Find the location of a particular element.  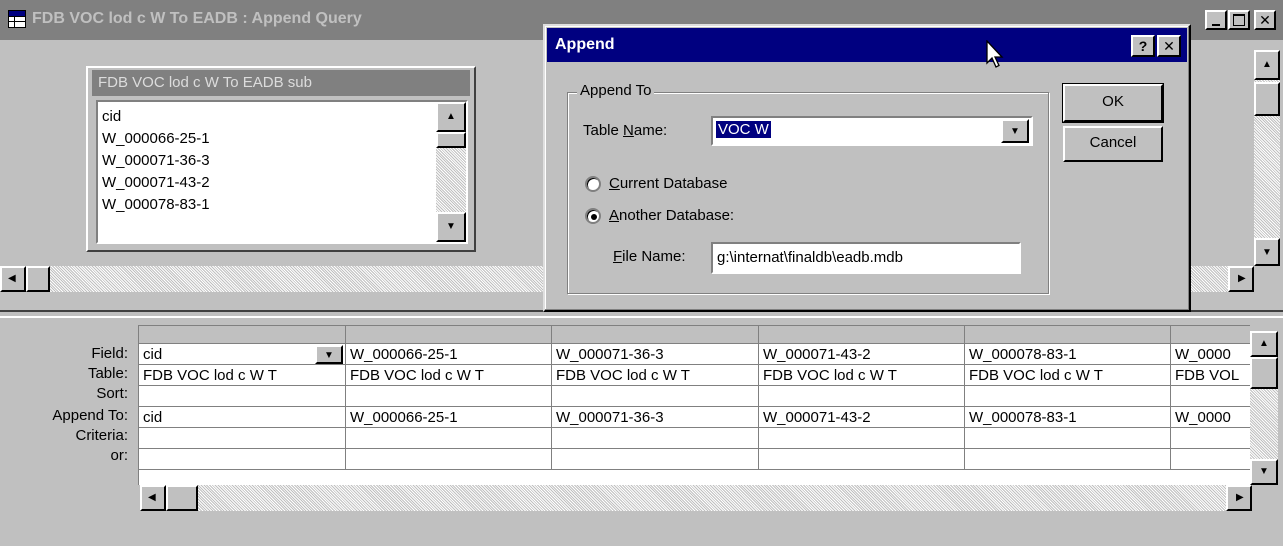

grid-scroll-thumb is located at coordinates (1264, 373).